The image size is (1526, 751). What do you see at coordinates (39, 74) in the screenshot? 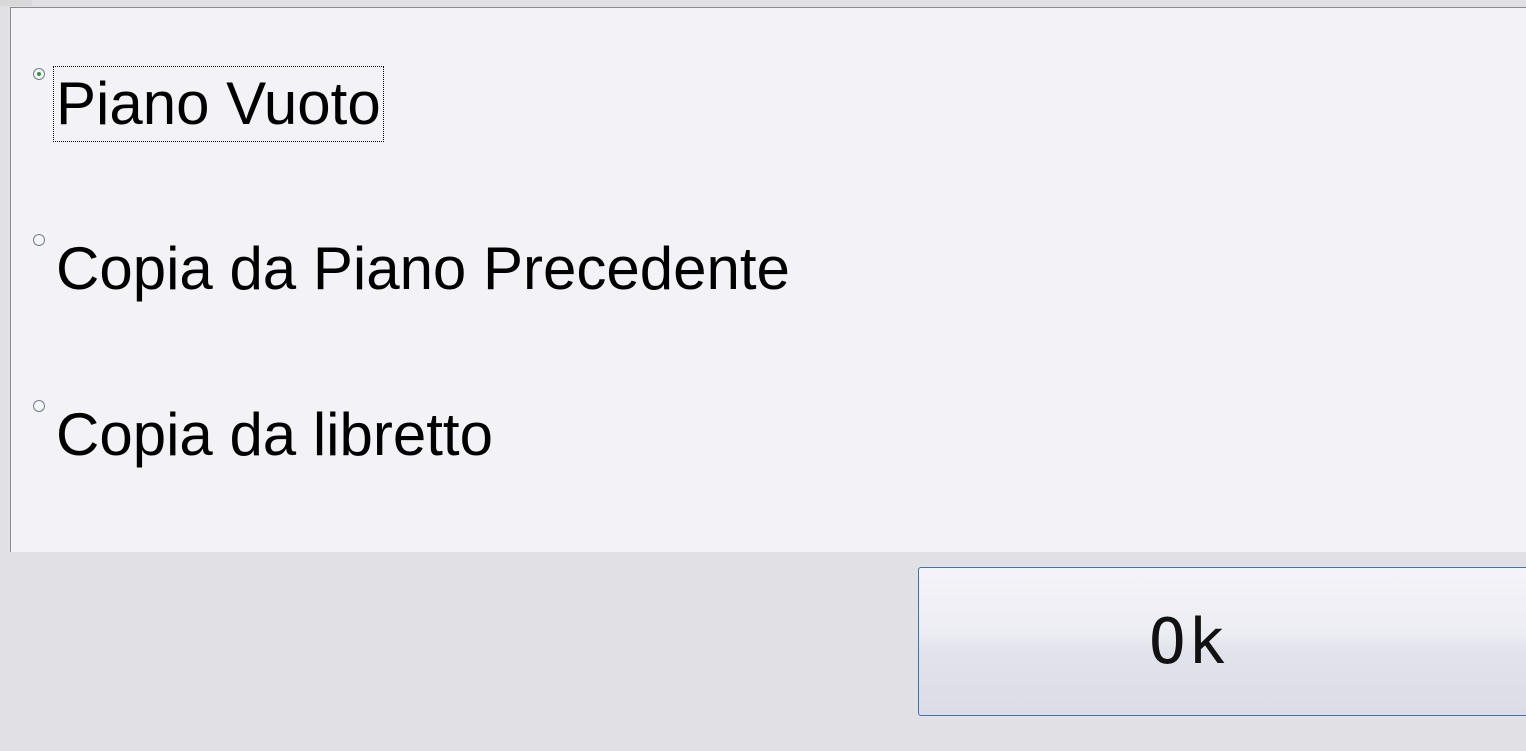
I see `radio-checked-icon` at bounding box center [39, 74].